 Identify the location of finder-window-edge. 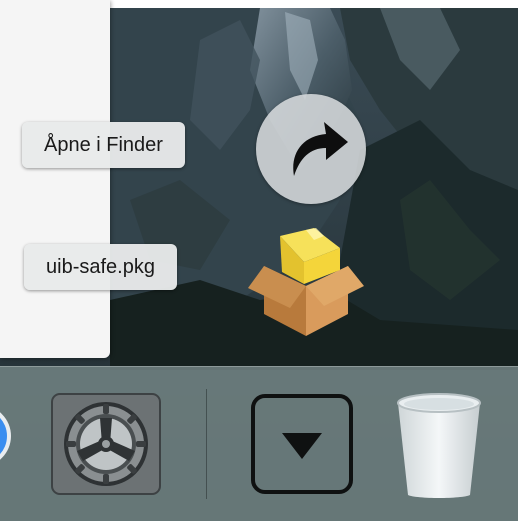
(55, 179).